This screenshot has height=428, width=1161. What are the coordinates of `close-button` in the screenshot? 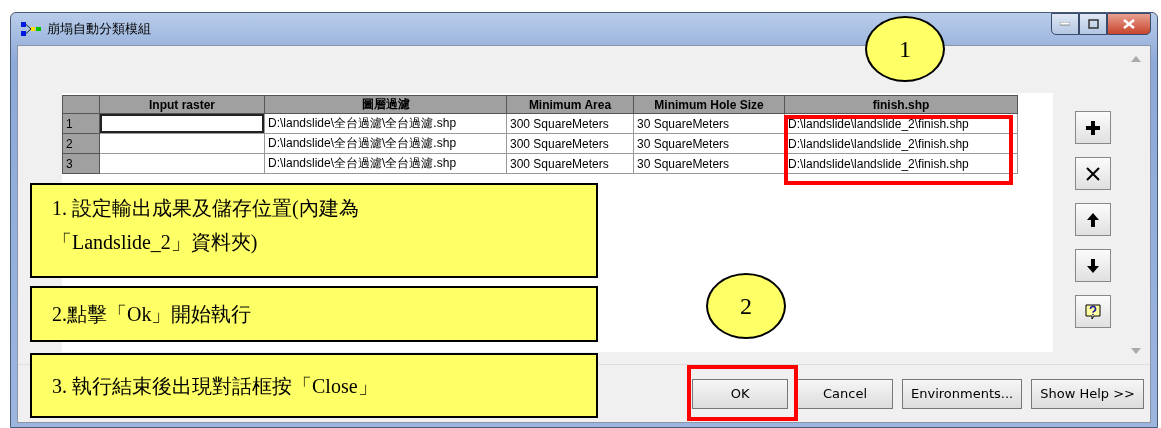 It's located at (1129, 24).